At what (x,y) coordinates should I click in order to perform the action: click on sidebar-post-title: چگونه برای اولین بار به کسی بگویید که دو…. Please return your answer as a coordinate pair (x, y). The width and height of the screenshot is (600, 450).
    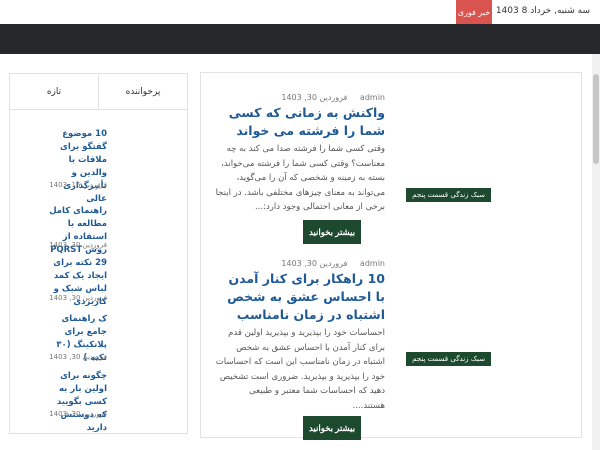
    Looking at the image, I should click on (78, 402).